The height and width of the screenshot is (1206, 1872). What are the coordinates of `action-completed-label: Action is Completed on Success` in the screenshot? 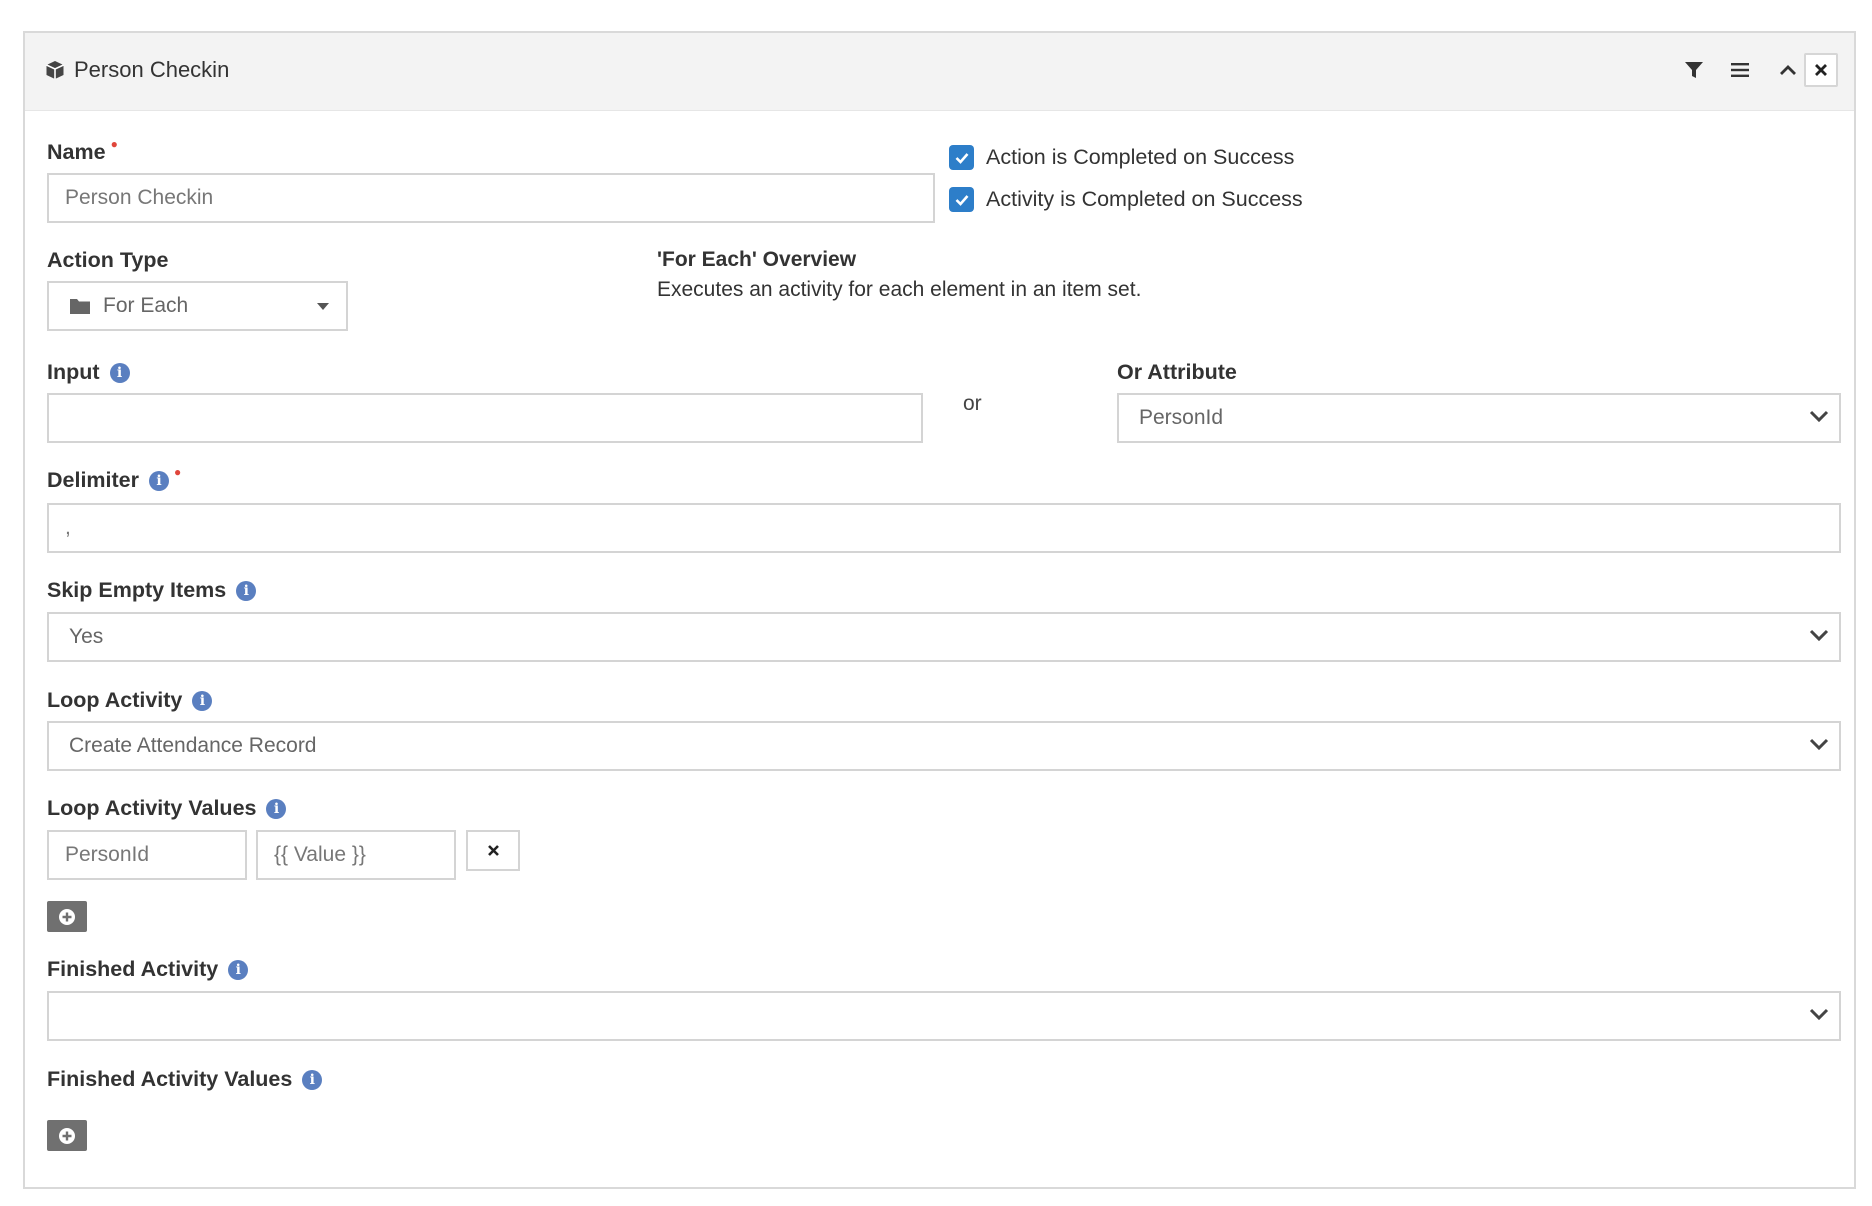 It's located at (1140, 157).